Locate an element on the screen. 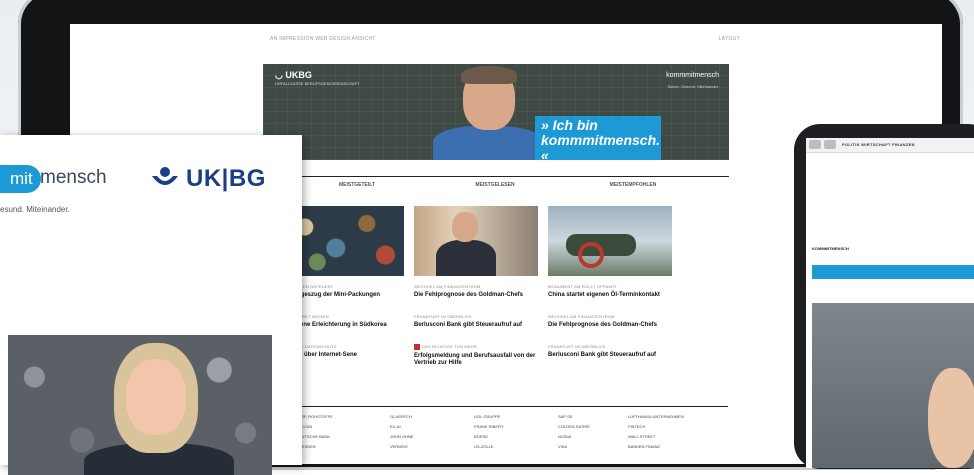 The width and height of the screenshot is (974, 475). hero-quote: » Ich bin kommmitmensch. « is located at coordinates (598, 138).